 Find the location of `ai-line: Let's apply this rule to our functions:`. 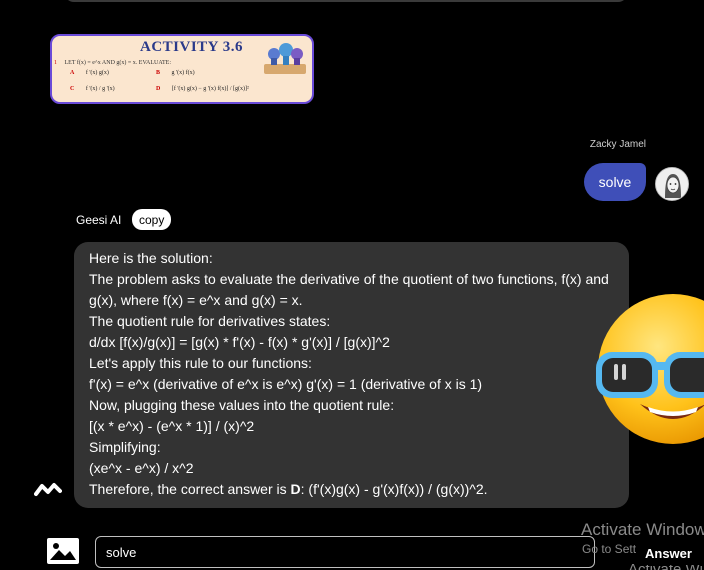

ai-line: Let's apply this rule to our functions: is located at coordinates (200, 363).